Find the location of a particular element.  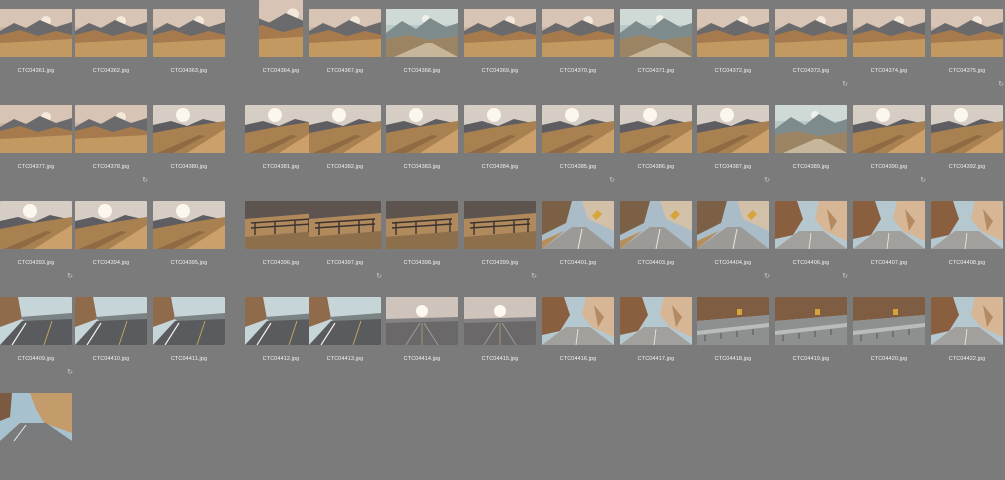

photo-thumbnail: CTC04398.jpg is located at coordinates (424, 240).